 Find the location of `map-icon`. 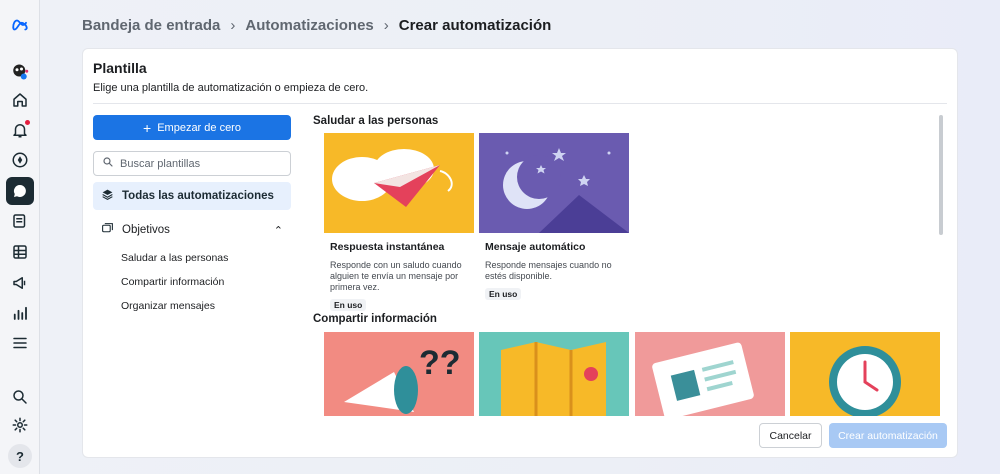

map-icon is located at coordinates (554, 374).